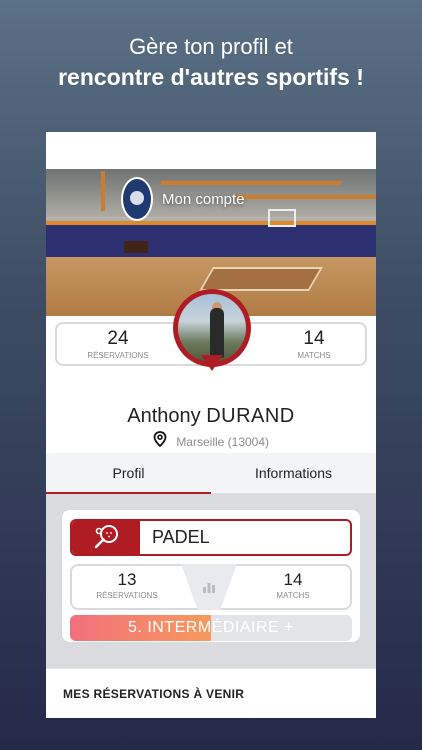 The width and height of the screenshot is (422, 750). Describe the element at coordinates (250, 416) in the screenshot. I see `last-name: DURAND` at that location.